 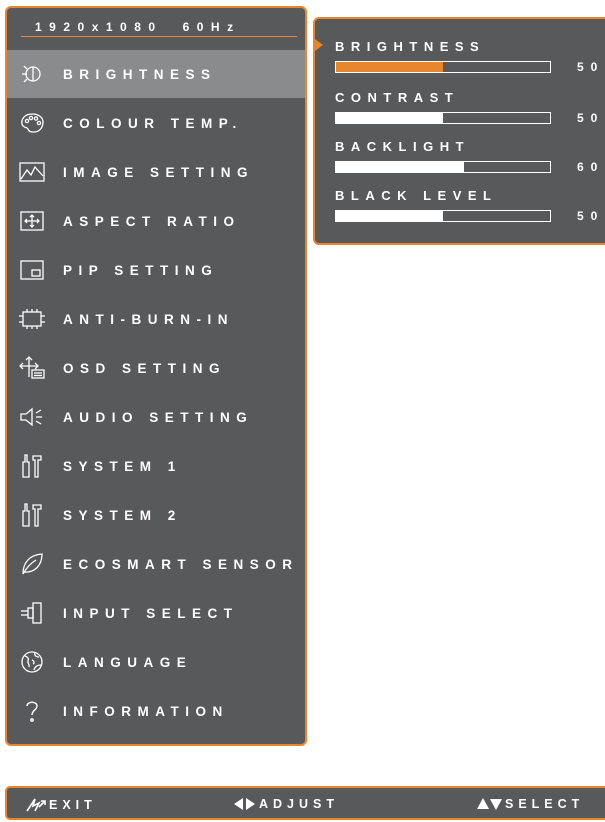 What do you see at coordinates (148, 319) in the screenshot?
I see `menu-item-label: ANTI-BURN-IN` at bounding box center [148, 319].